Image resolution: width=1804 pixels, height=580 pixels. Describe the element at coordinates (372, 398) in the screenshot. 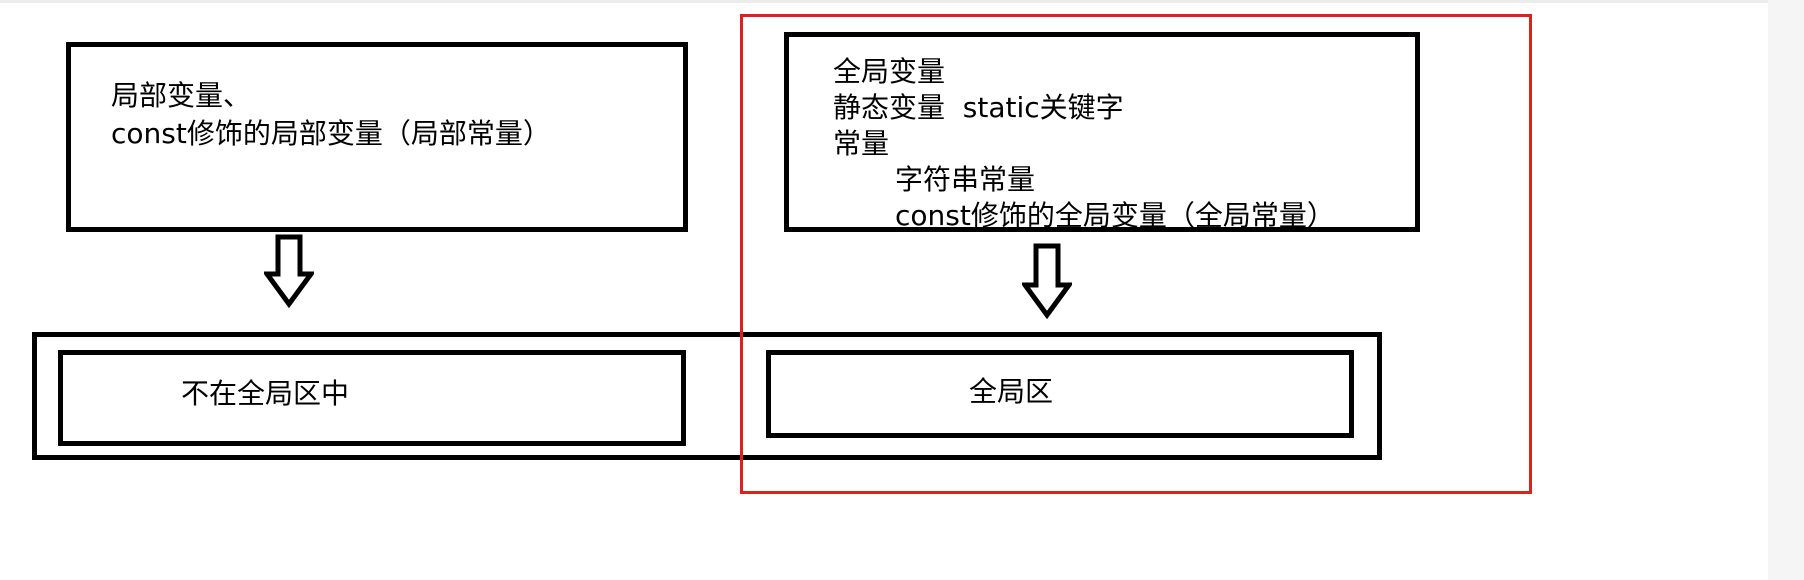

I see `not-global-area-box: 不在全局区中` at that location.